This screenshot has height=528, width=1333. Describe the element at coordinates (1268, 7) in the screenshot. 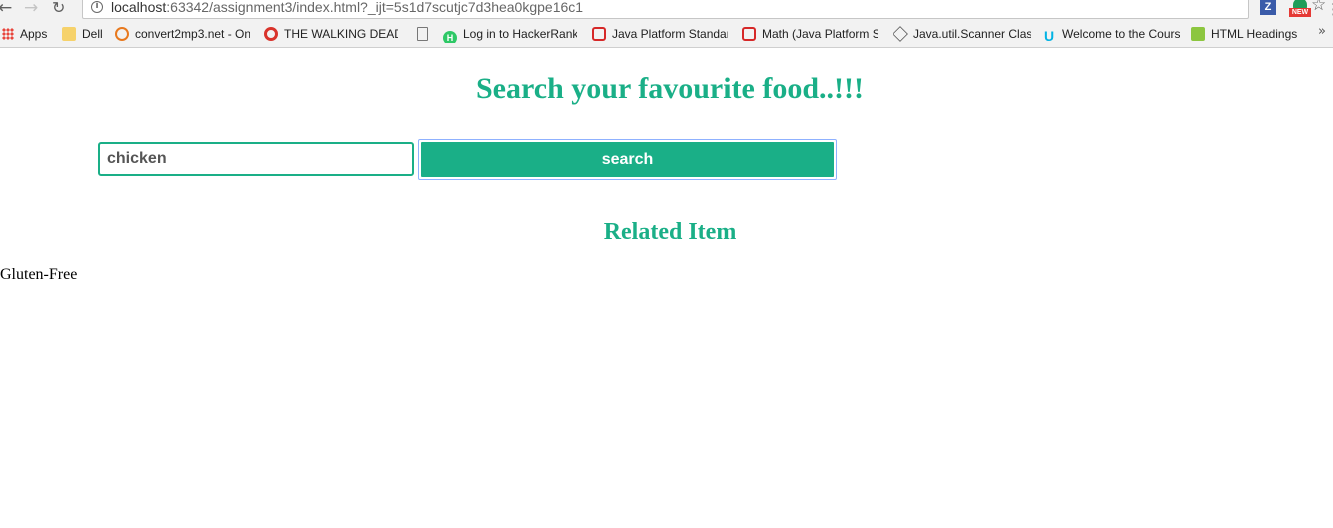

I see `extension-z-icon: Z` at that location.